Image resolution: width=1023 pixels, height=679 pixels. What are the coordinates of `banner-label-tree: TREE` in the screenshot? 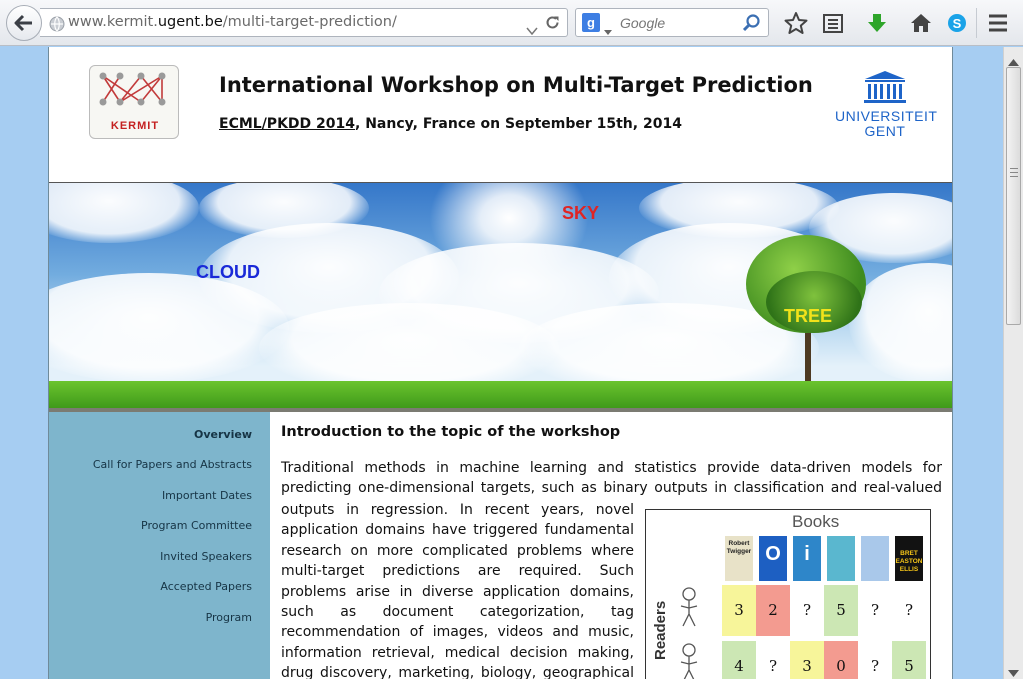 It's located at (808, 316).